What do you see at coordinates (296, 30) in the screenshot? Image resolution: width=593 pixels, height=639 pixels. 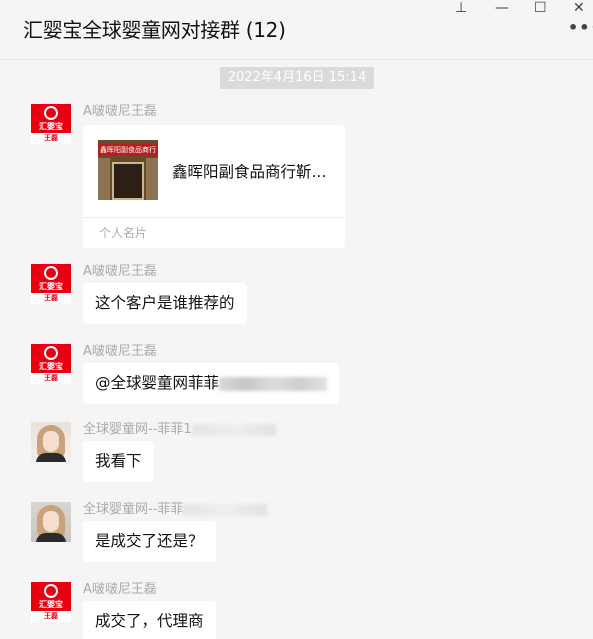 I see `chat-header: 汇婴宝全球婴童网对接群 (12) ⊥ — ☐ ✕ •••` at bounding box center [296, 30].